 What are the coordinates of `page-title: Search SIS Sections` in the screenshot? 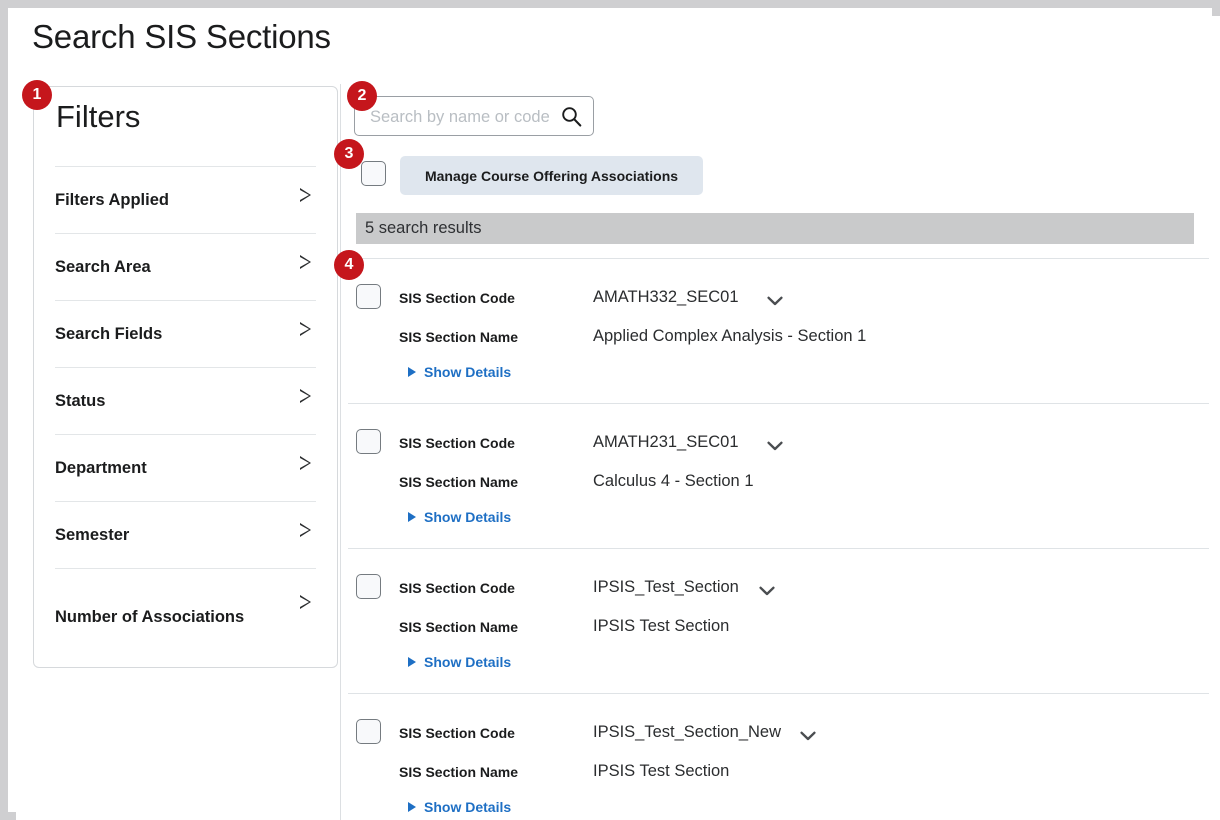 It's located at (181, 36).